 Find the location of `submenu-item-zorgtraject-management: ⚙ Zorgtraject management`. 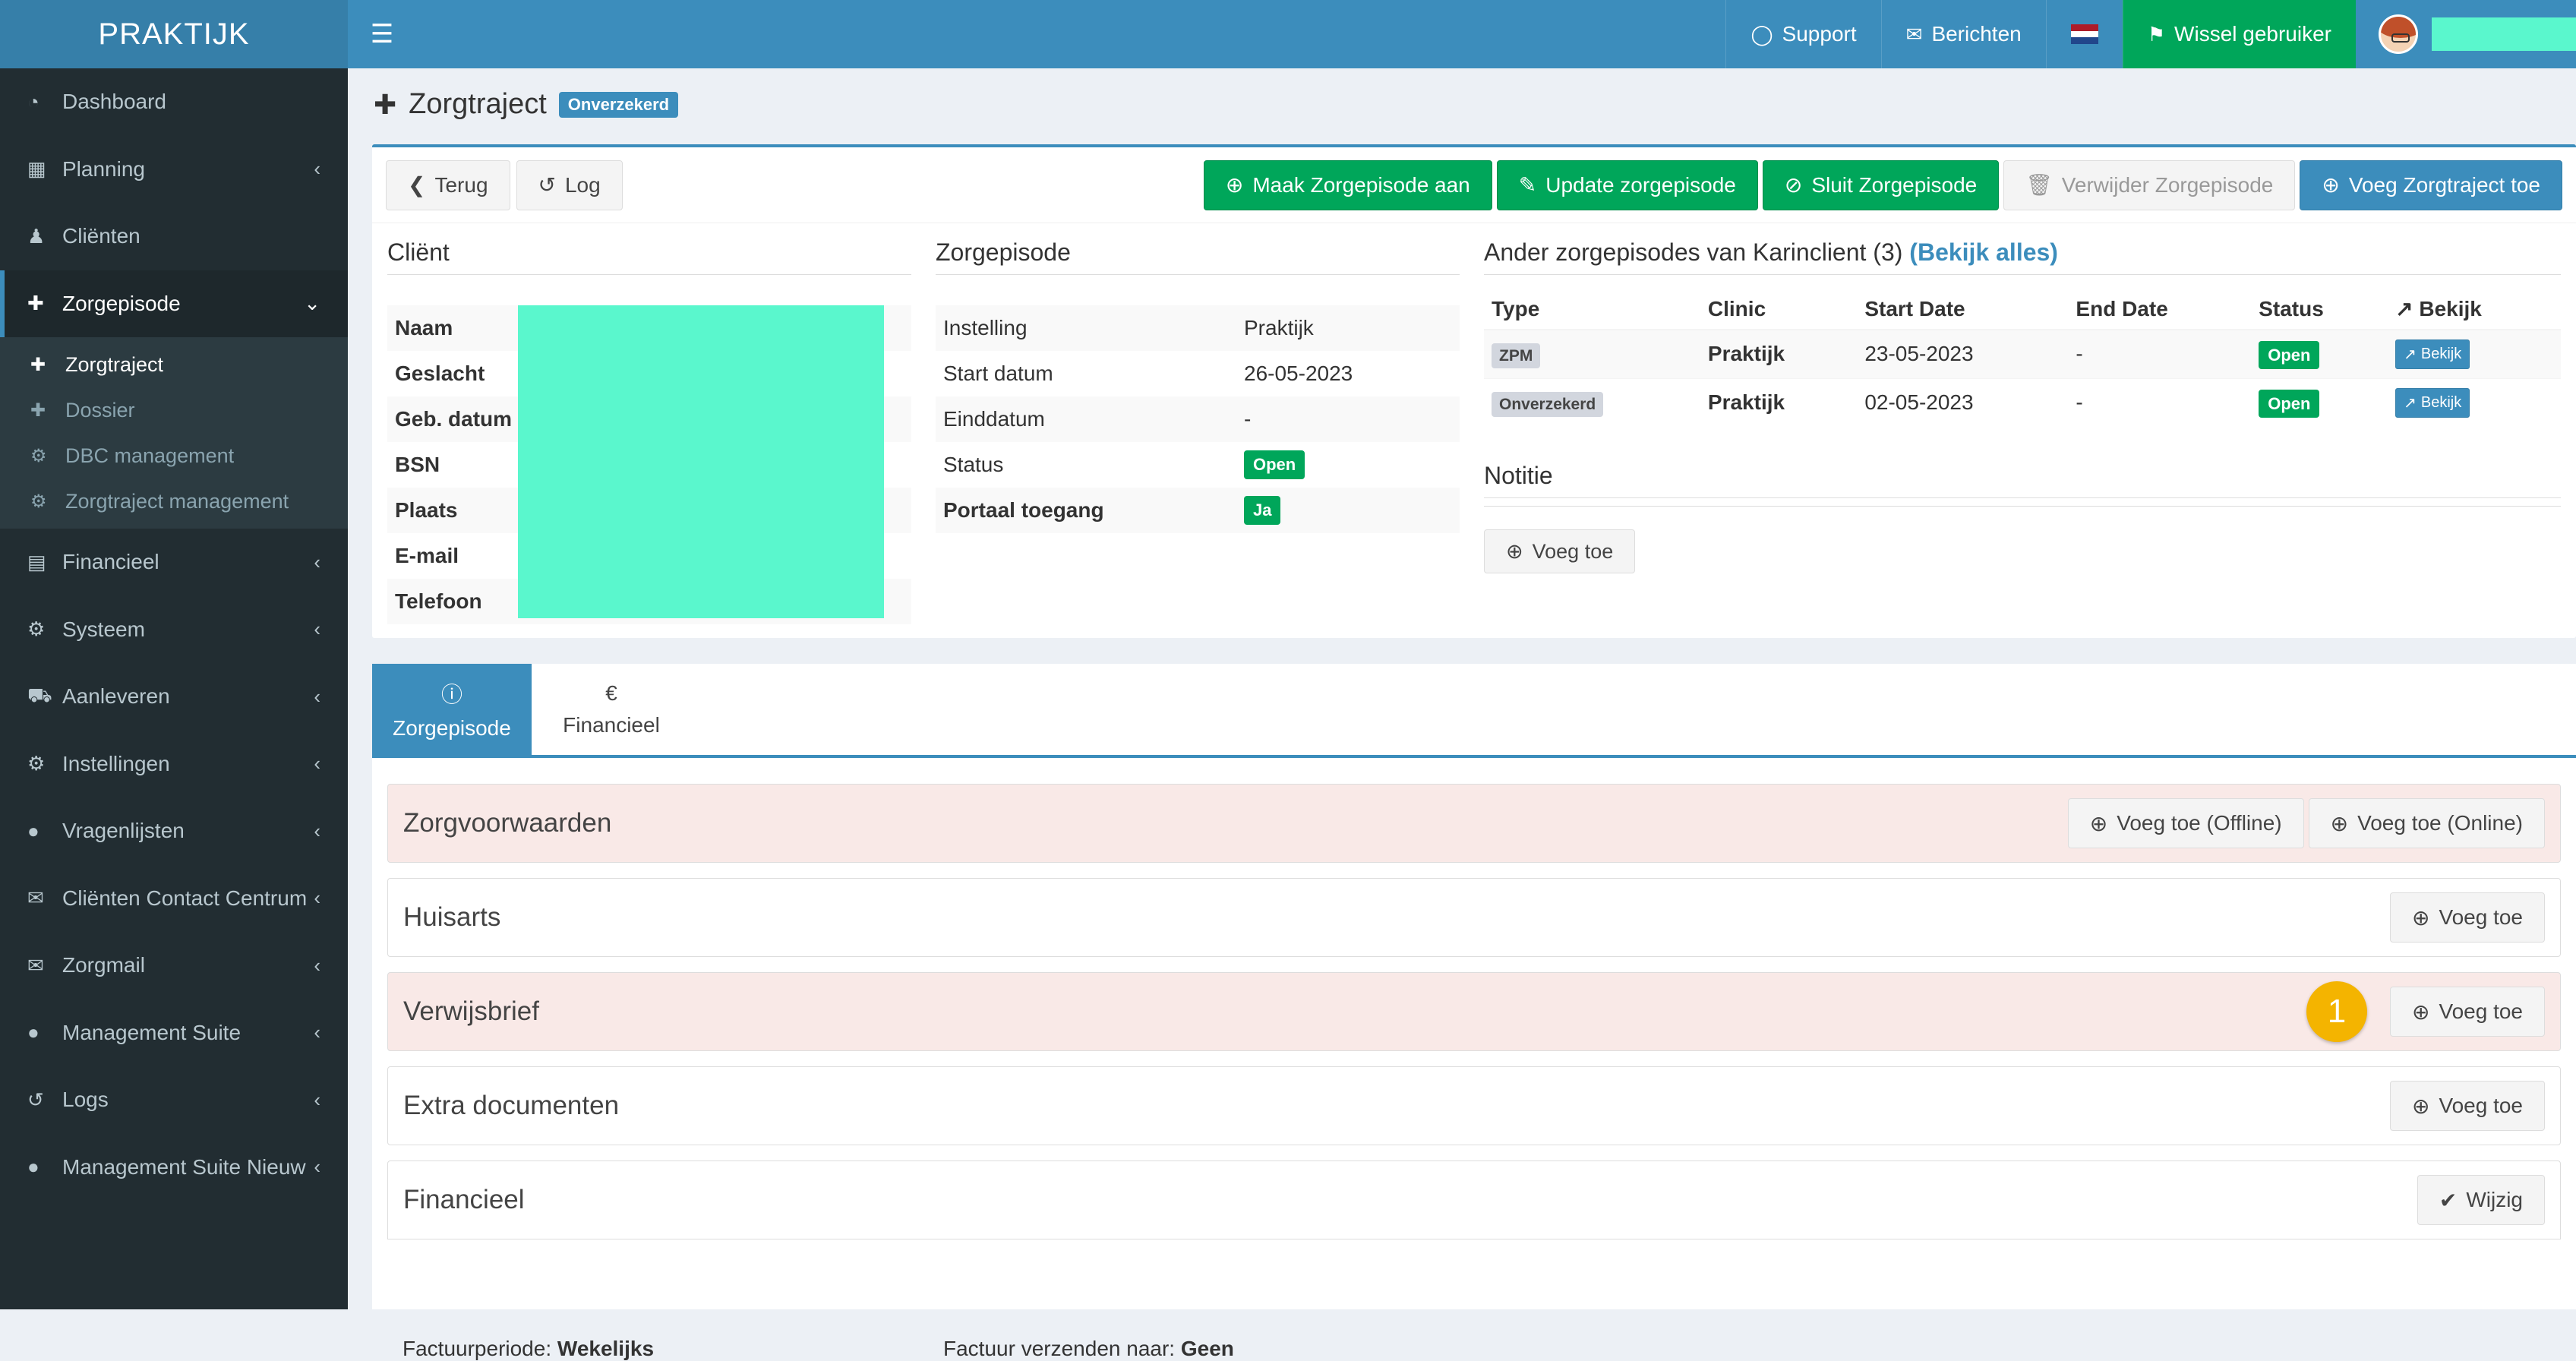

submenu-item-zorgtraject-management: ⚙ Zorgtraject management is located at coordinates (174, 501).